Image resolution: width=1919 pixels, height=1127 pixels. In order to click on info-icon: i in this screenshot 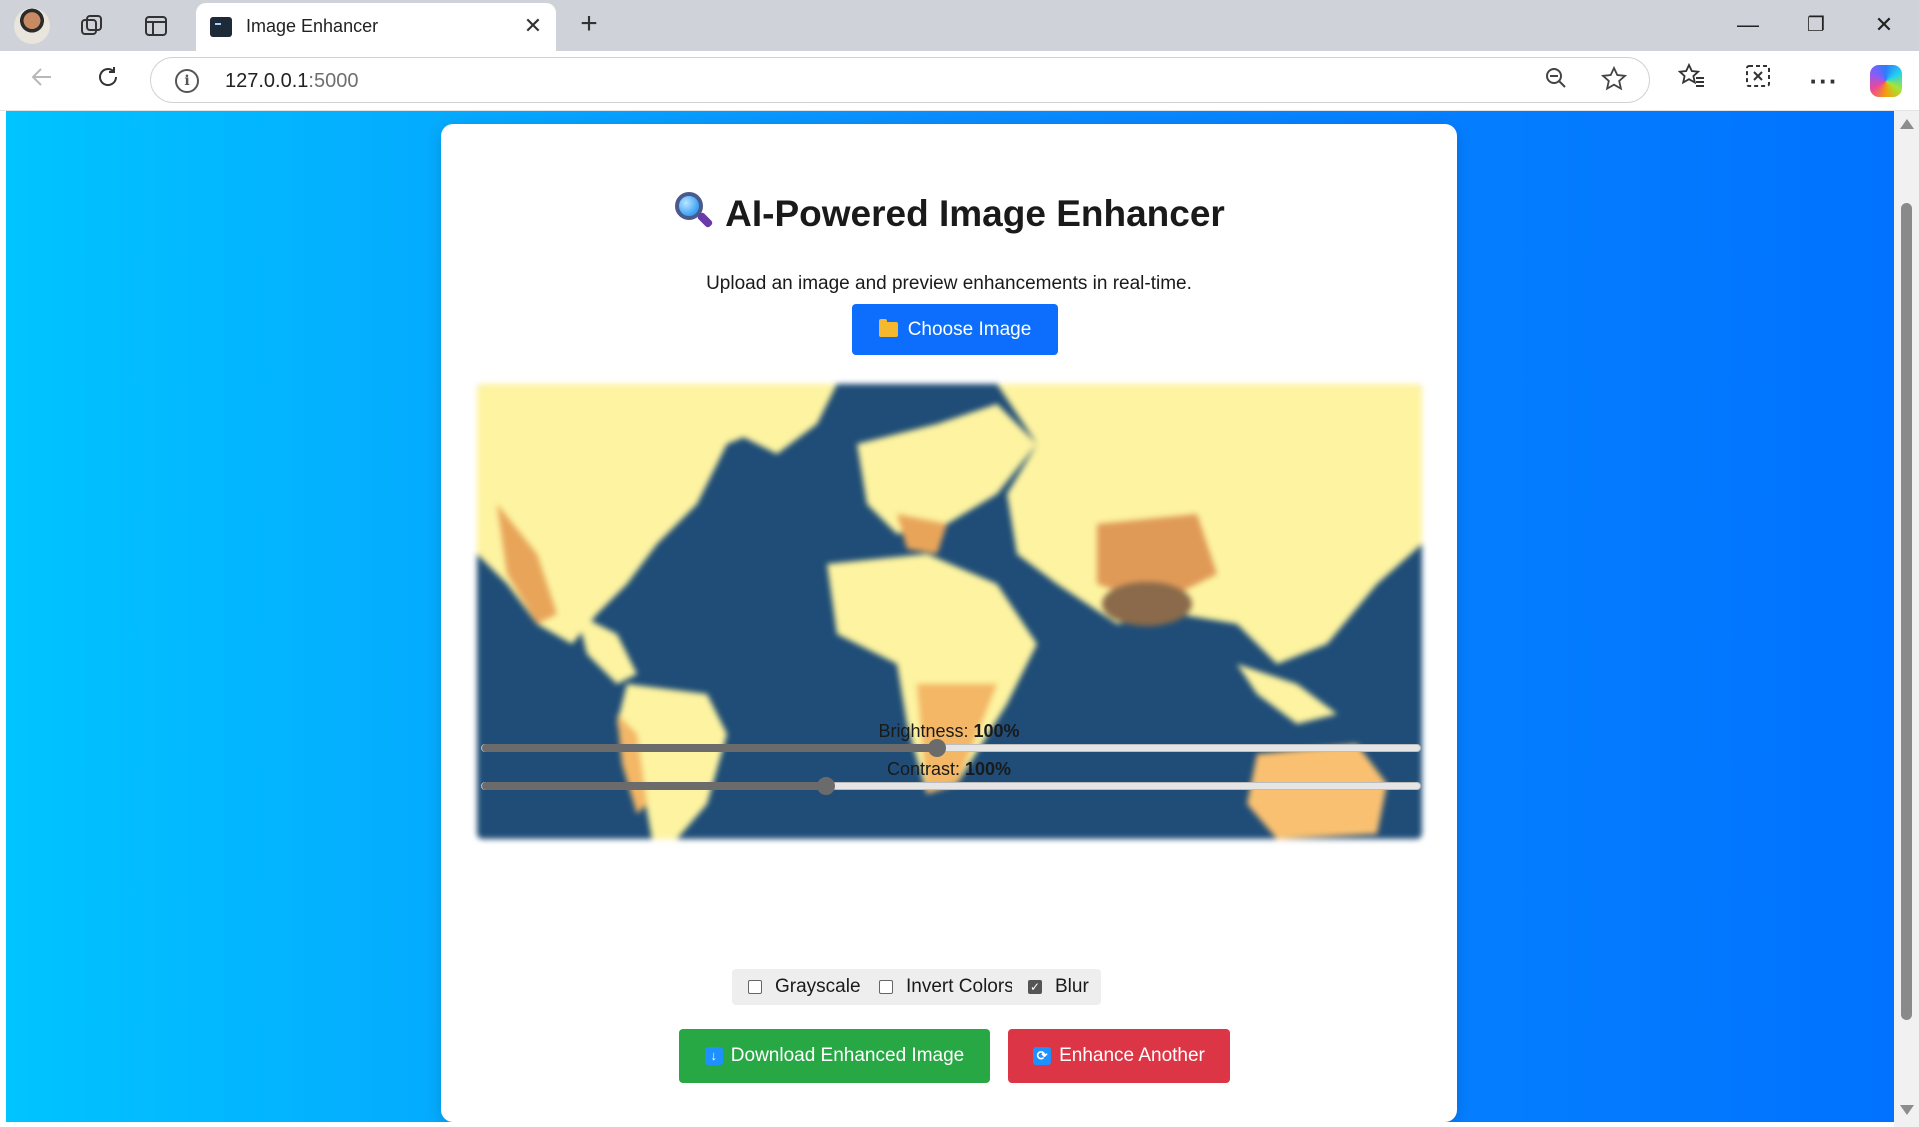, I will do `click(187, 81)`.